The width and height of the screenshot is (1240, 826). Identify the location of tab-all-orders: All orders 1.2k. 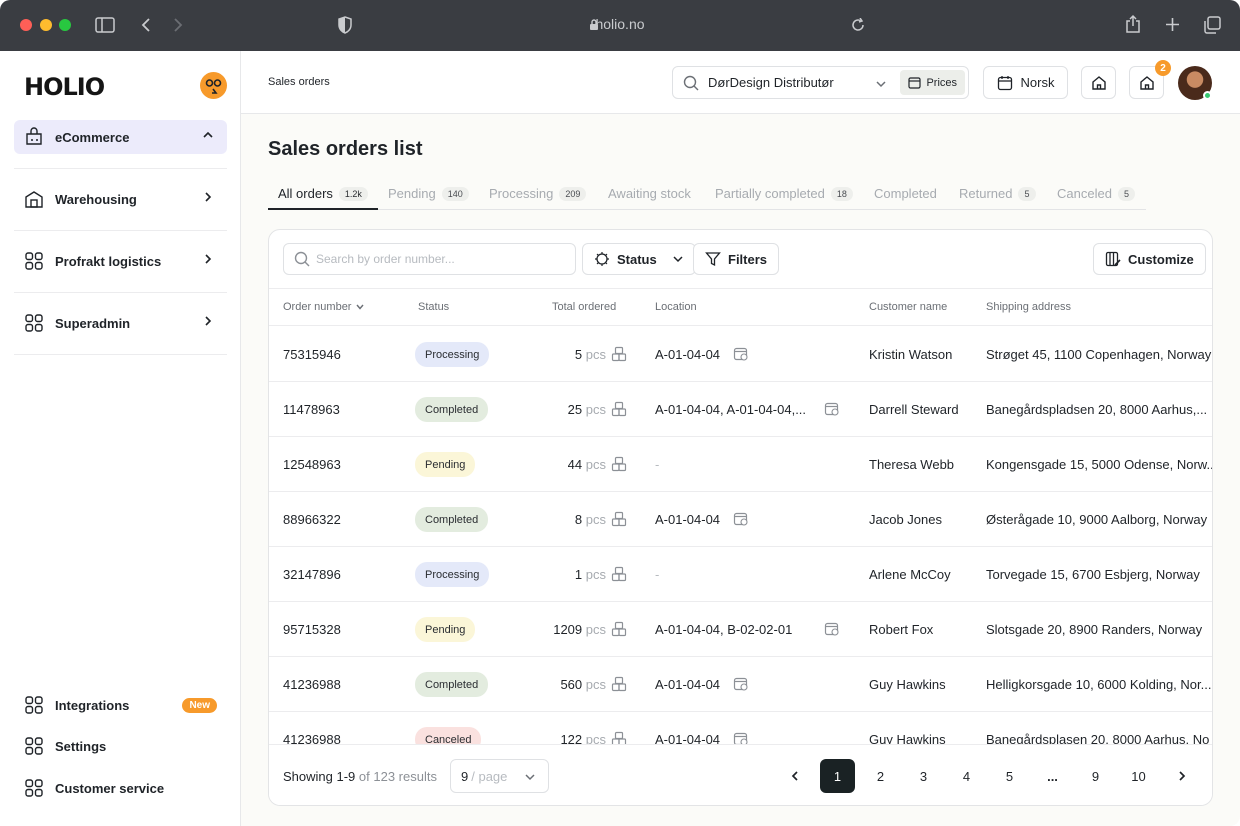
(323, 198).